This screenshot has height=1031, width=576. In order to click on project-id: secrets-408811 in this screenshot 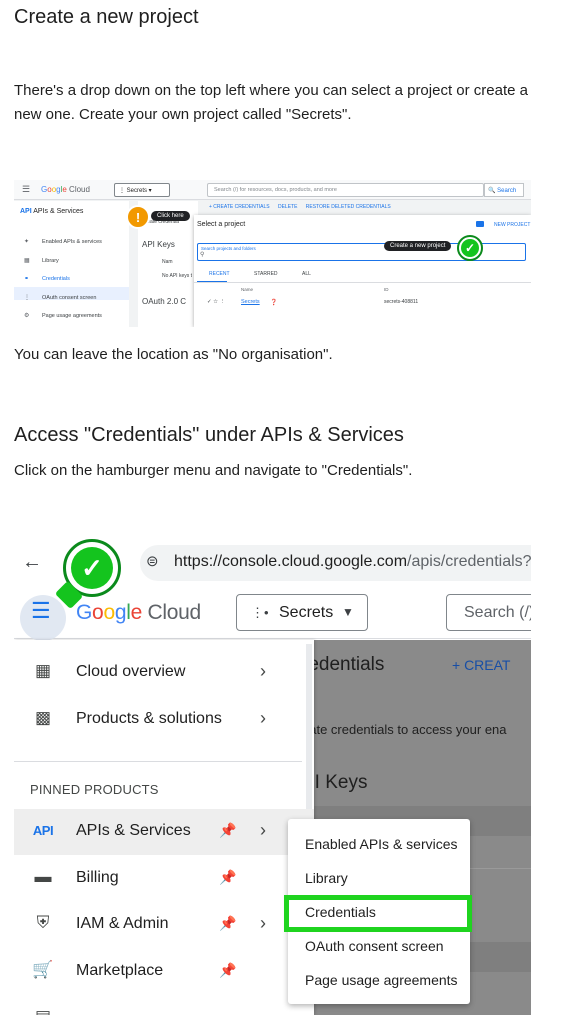, I will do `click(401, 302)`.